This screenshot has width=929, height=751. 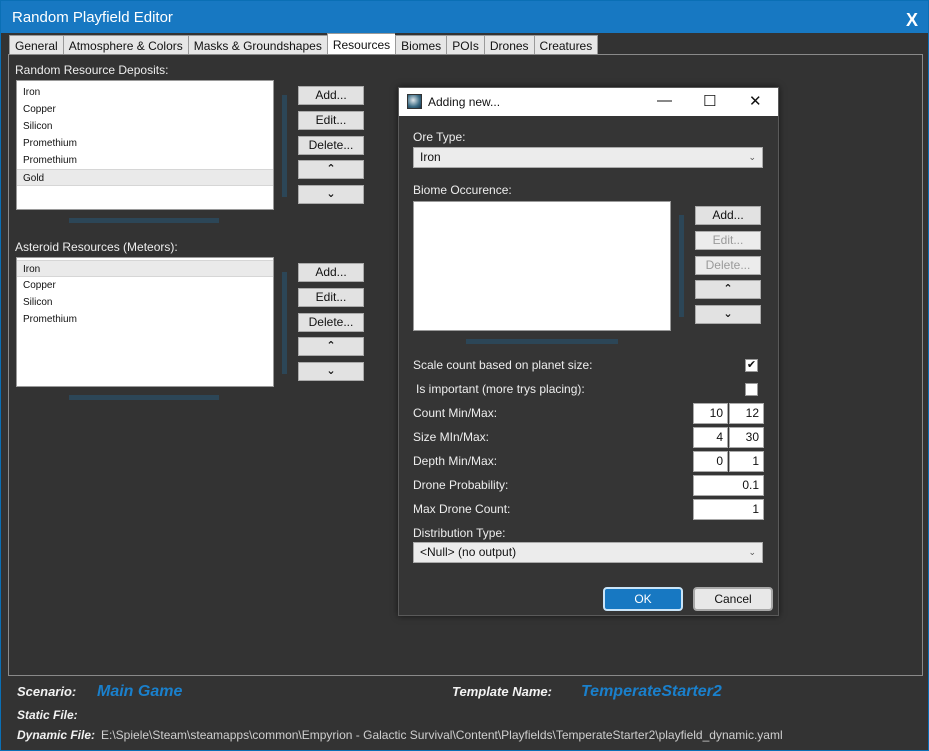 What do you see at coordinates (144, 220) in the screenshot?
I see `deposits-horizontal-scrollbar` at bounding box center [144, 220].